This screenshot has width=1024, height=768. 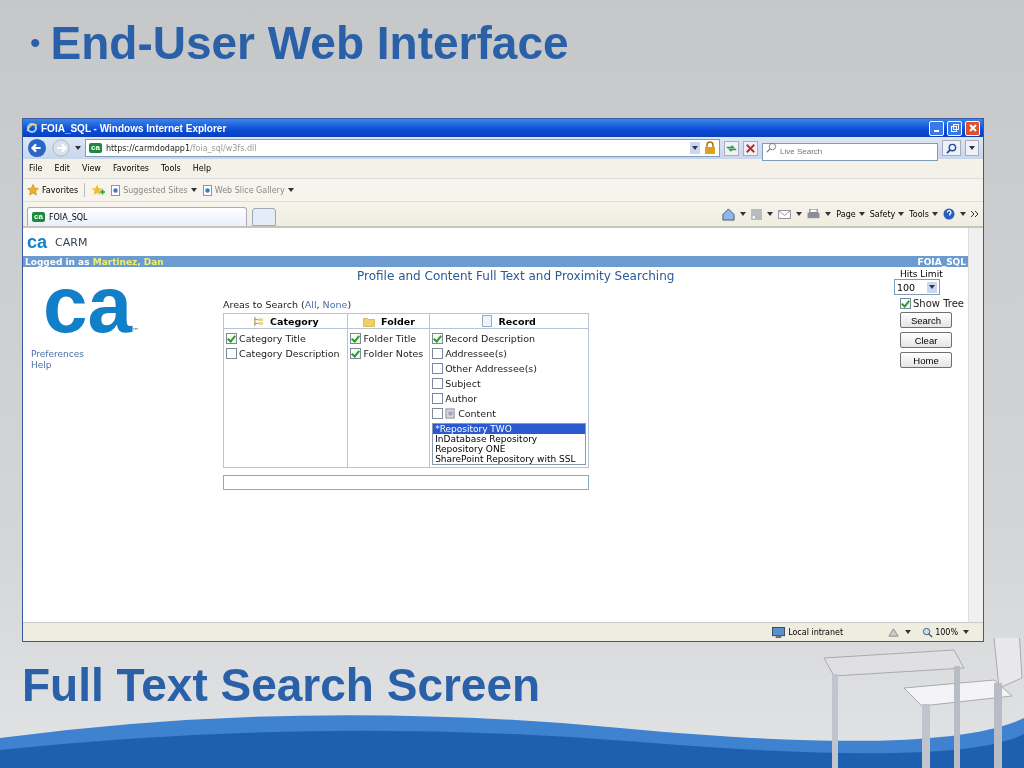 I want to click on browser-logo-icon, so click(x=32, y=128).